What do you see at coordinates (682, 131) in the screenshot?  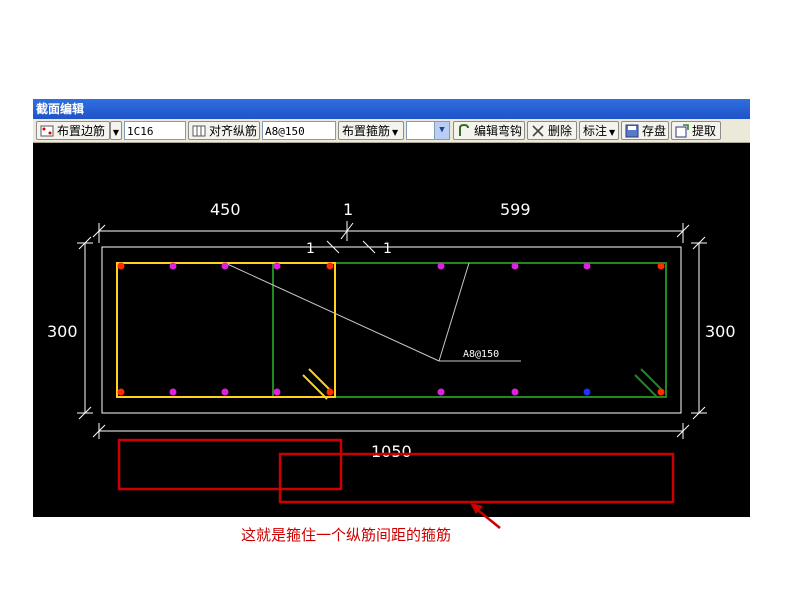 I see `extract-icon` at bounding box center [682, 131].